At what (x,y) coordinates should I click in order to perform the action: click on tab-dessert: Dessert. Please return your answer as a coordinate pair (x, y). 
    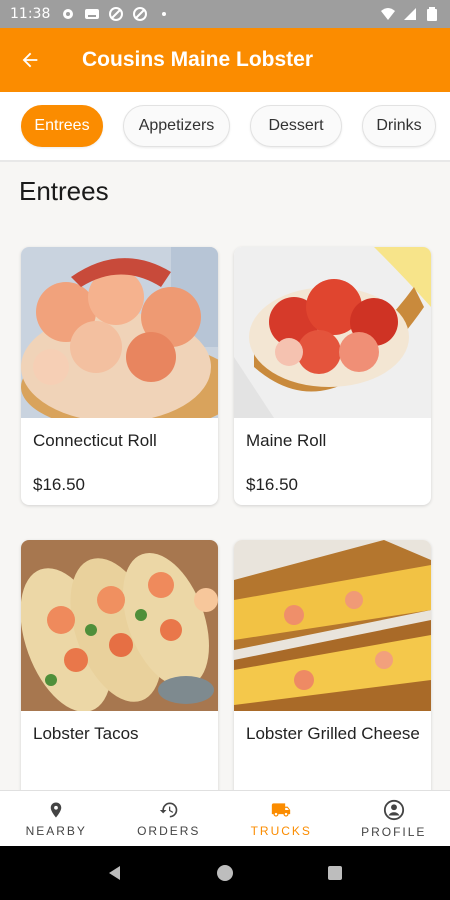
    Looking at the image, I should click on (296, 126).